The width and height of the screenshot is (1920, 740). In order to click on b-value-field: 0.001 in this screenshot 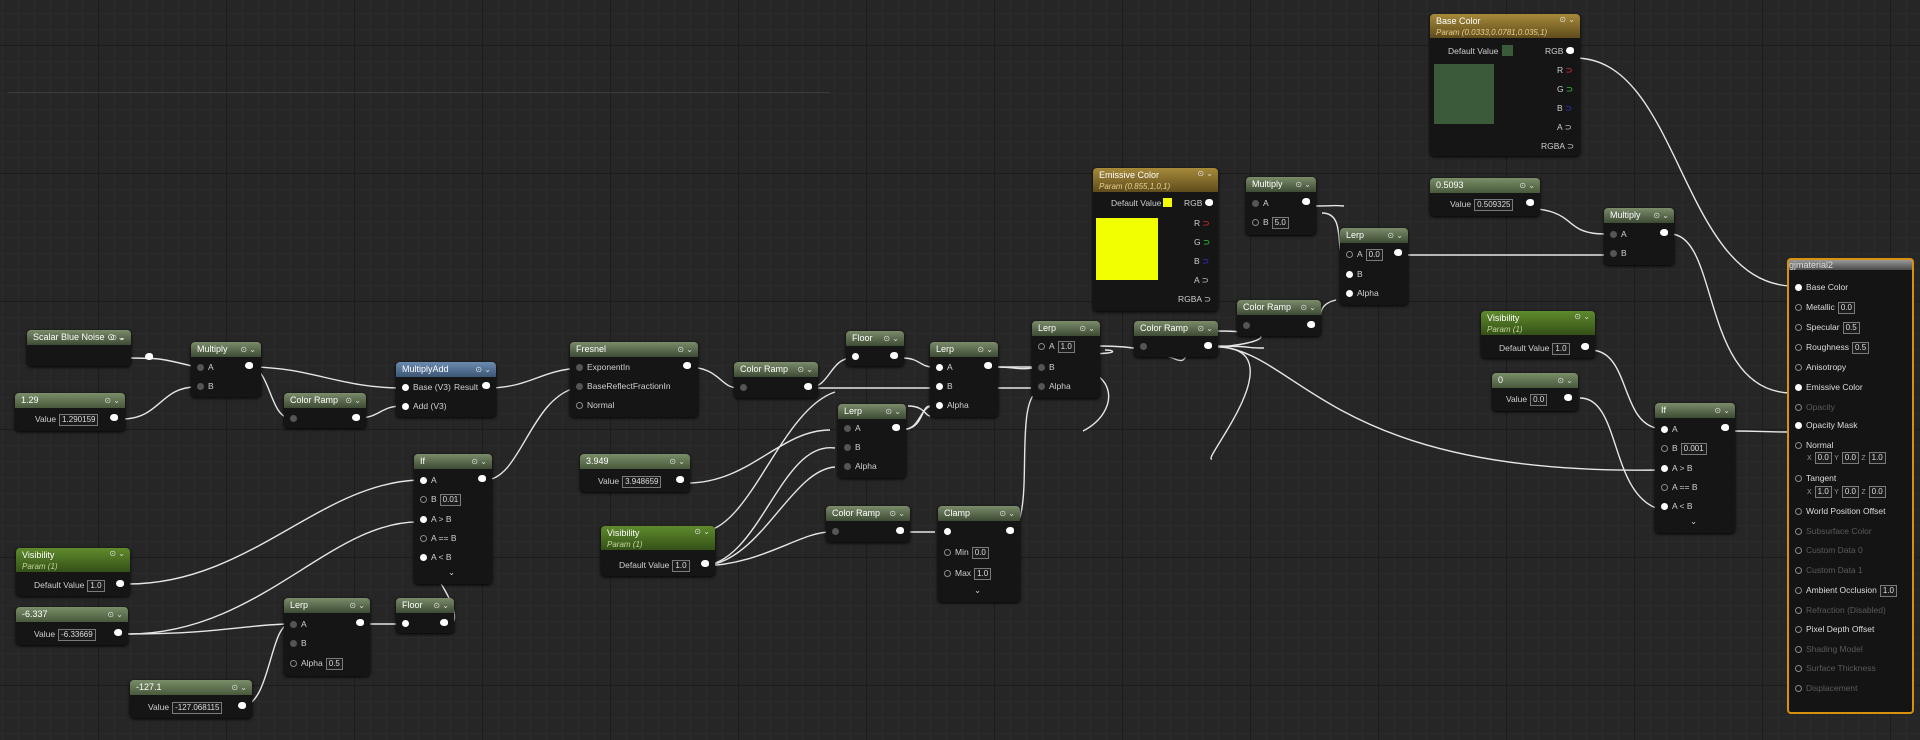, I will do `click(1693, 449)`.